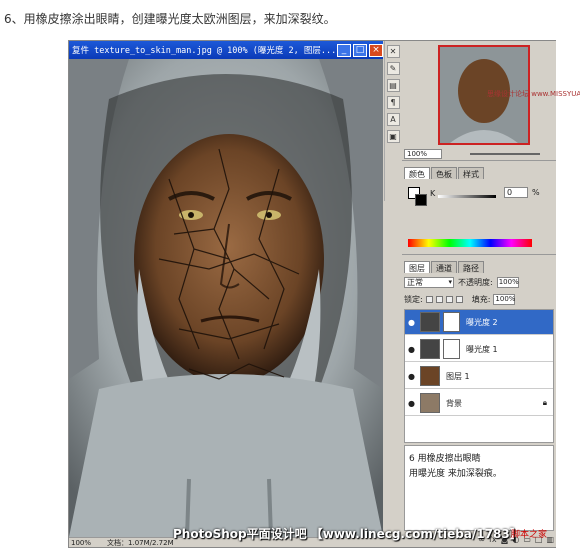  What do you see at coordinates (393, 51) in the screenshot?
I see `close-icon: ✕` at bounding box center [393, 51].